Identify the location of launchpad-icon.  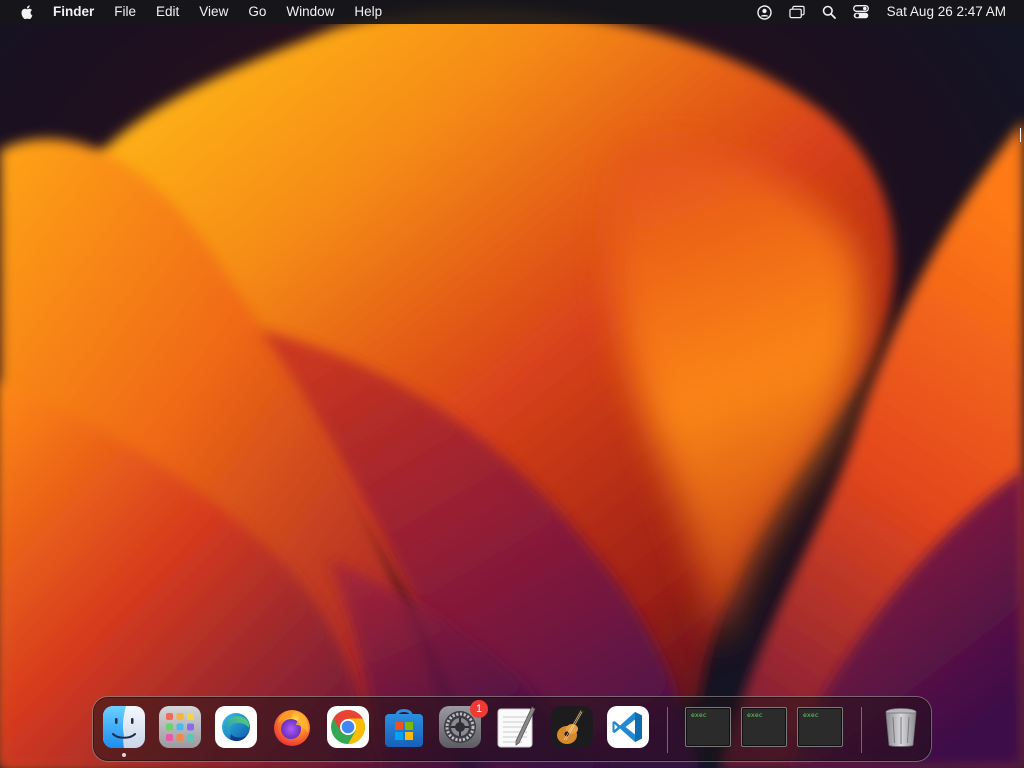
(180, 727).